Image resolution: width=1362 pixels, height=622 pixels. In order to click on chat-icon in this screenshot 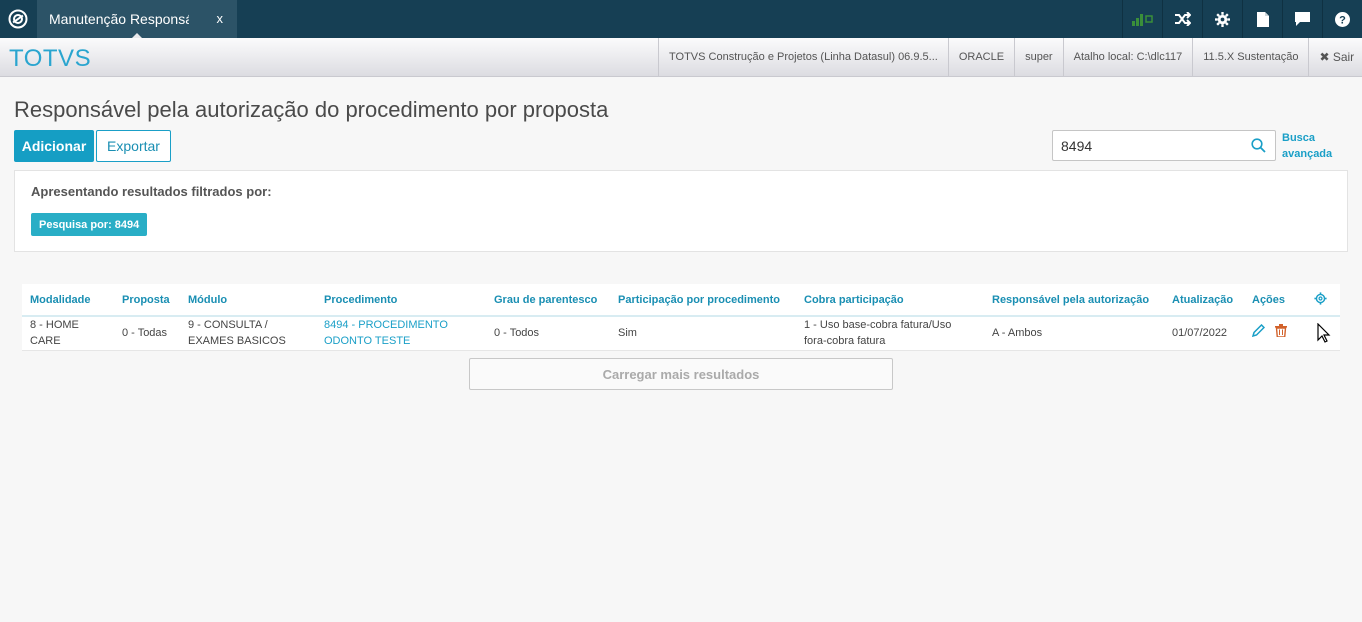, I will do `click(1302, 19)`.